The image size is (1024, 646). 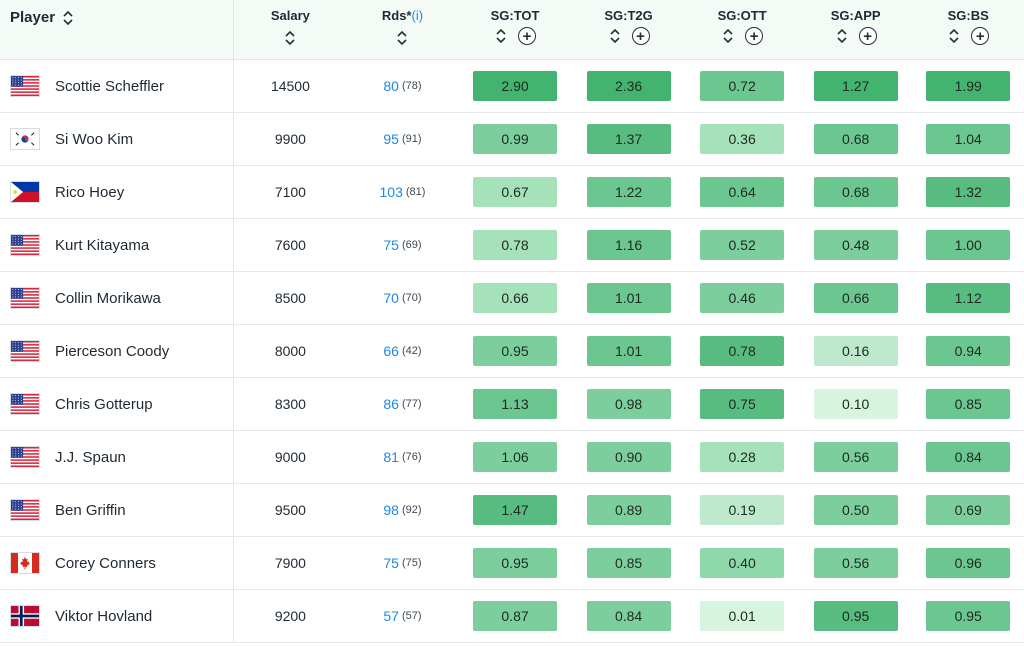 I want to click on player-cell: Si Woo Kim, so click(x=117, y=139).